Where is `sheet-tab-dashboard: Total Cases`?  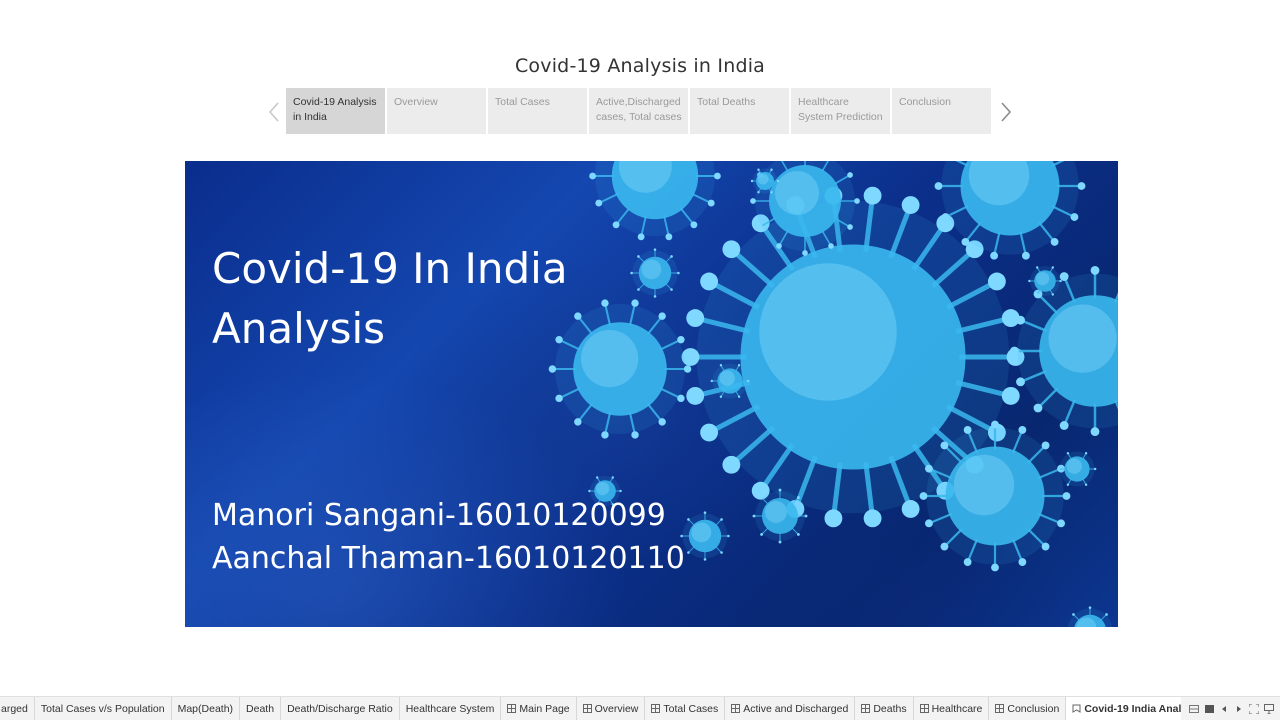
sheet-tab-dashboard: Total Cases is located at coordinates (685, 708).